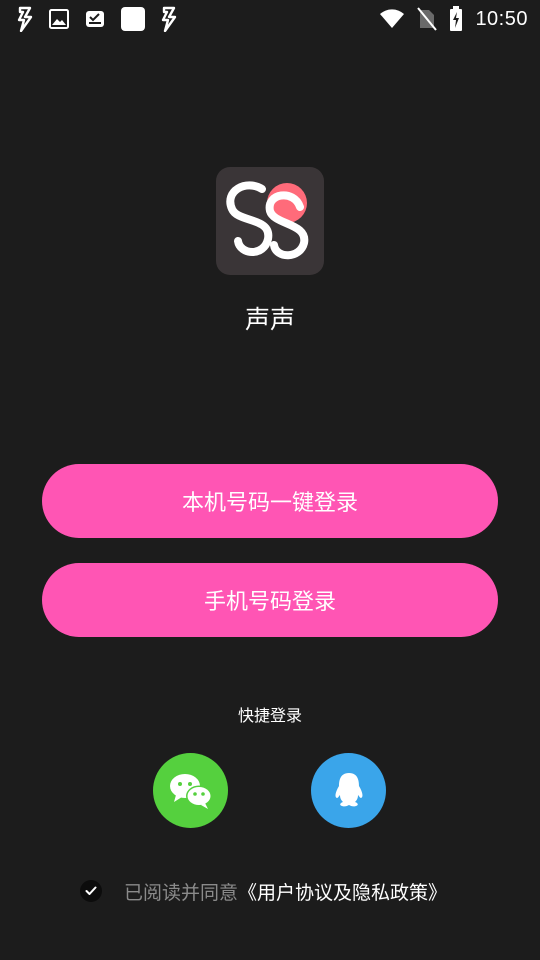  I want to click on status-time: 10:50, so click(501, 18).